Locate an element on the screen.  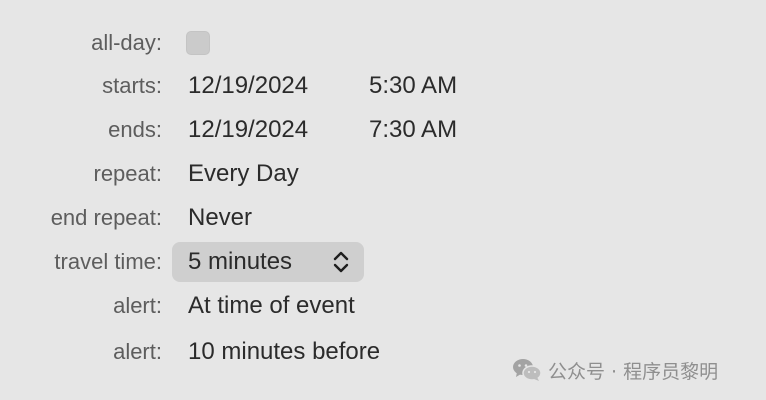
travel-time-row: travel time: 5 minutes is located at coordinates (383, 262).